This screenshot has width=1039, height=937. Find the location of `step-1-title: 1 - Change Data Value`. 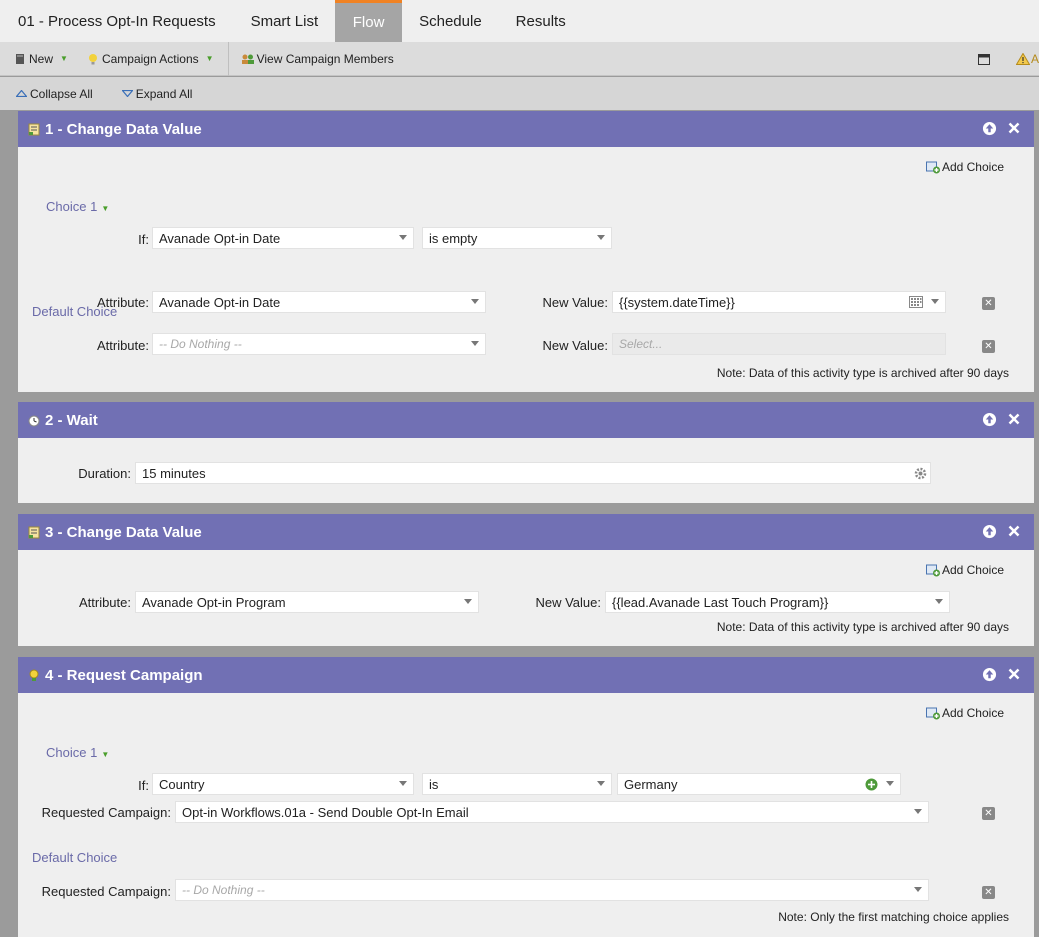

step-1-title: 1 - Change Data Value is located at coordinates (123, 129).